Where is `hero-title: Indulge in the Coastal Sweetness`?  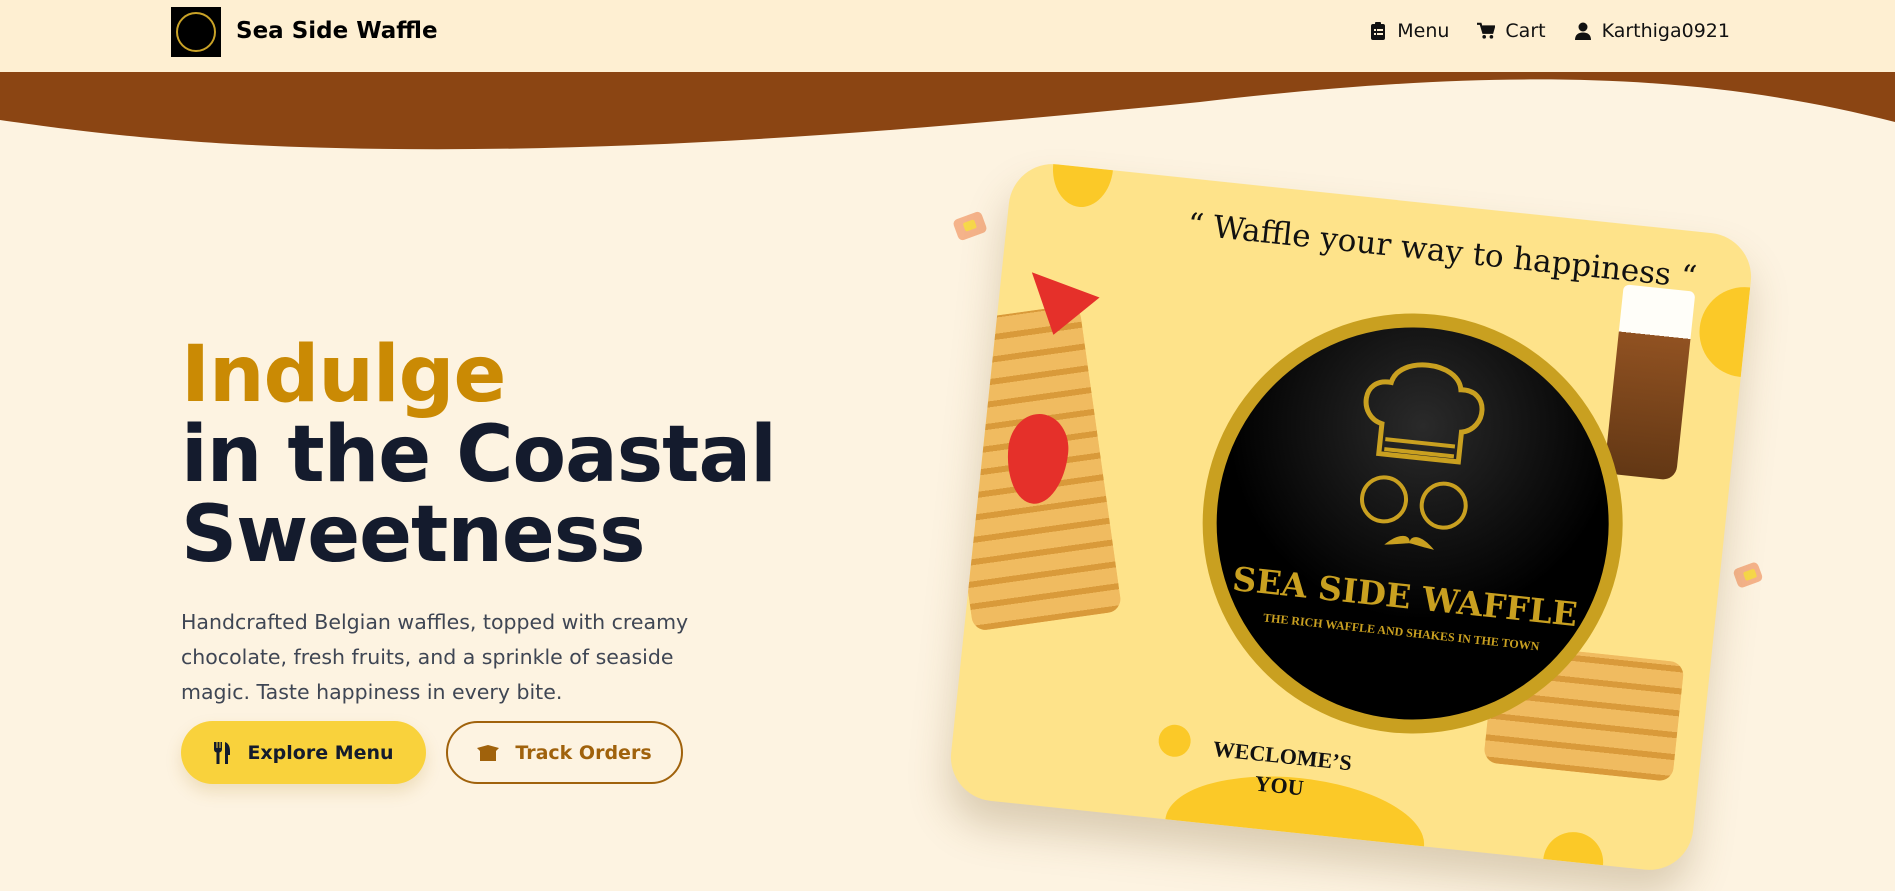
hero-title: Indulge in the Coastal Sweetness is located at coordinates (479, 455).